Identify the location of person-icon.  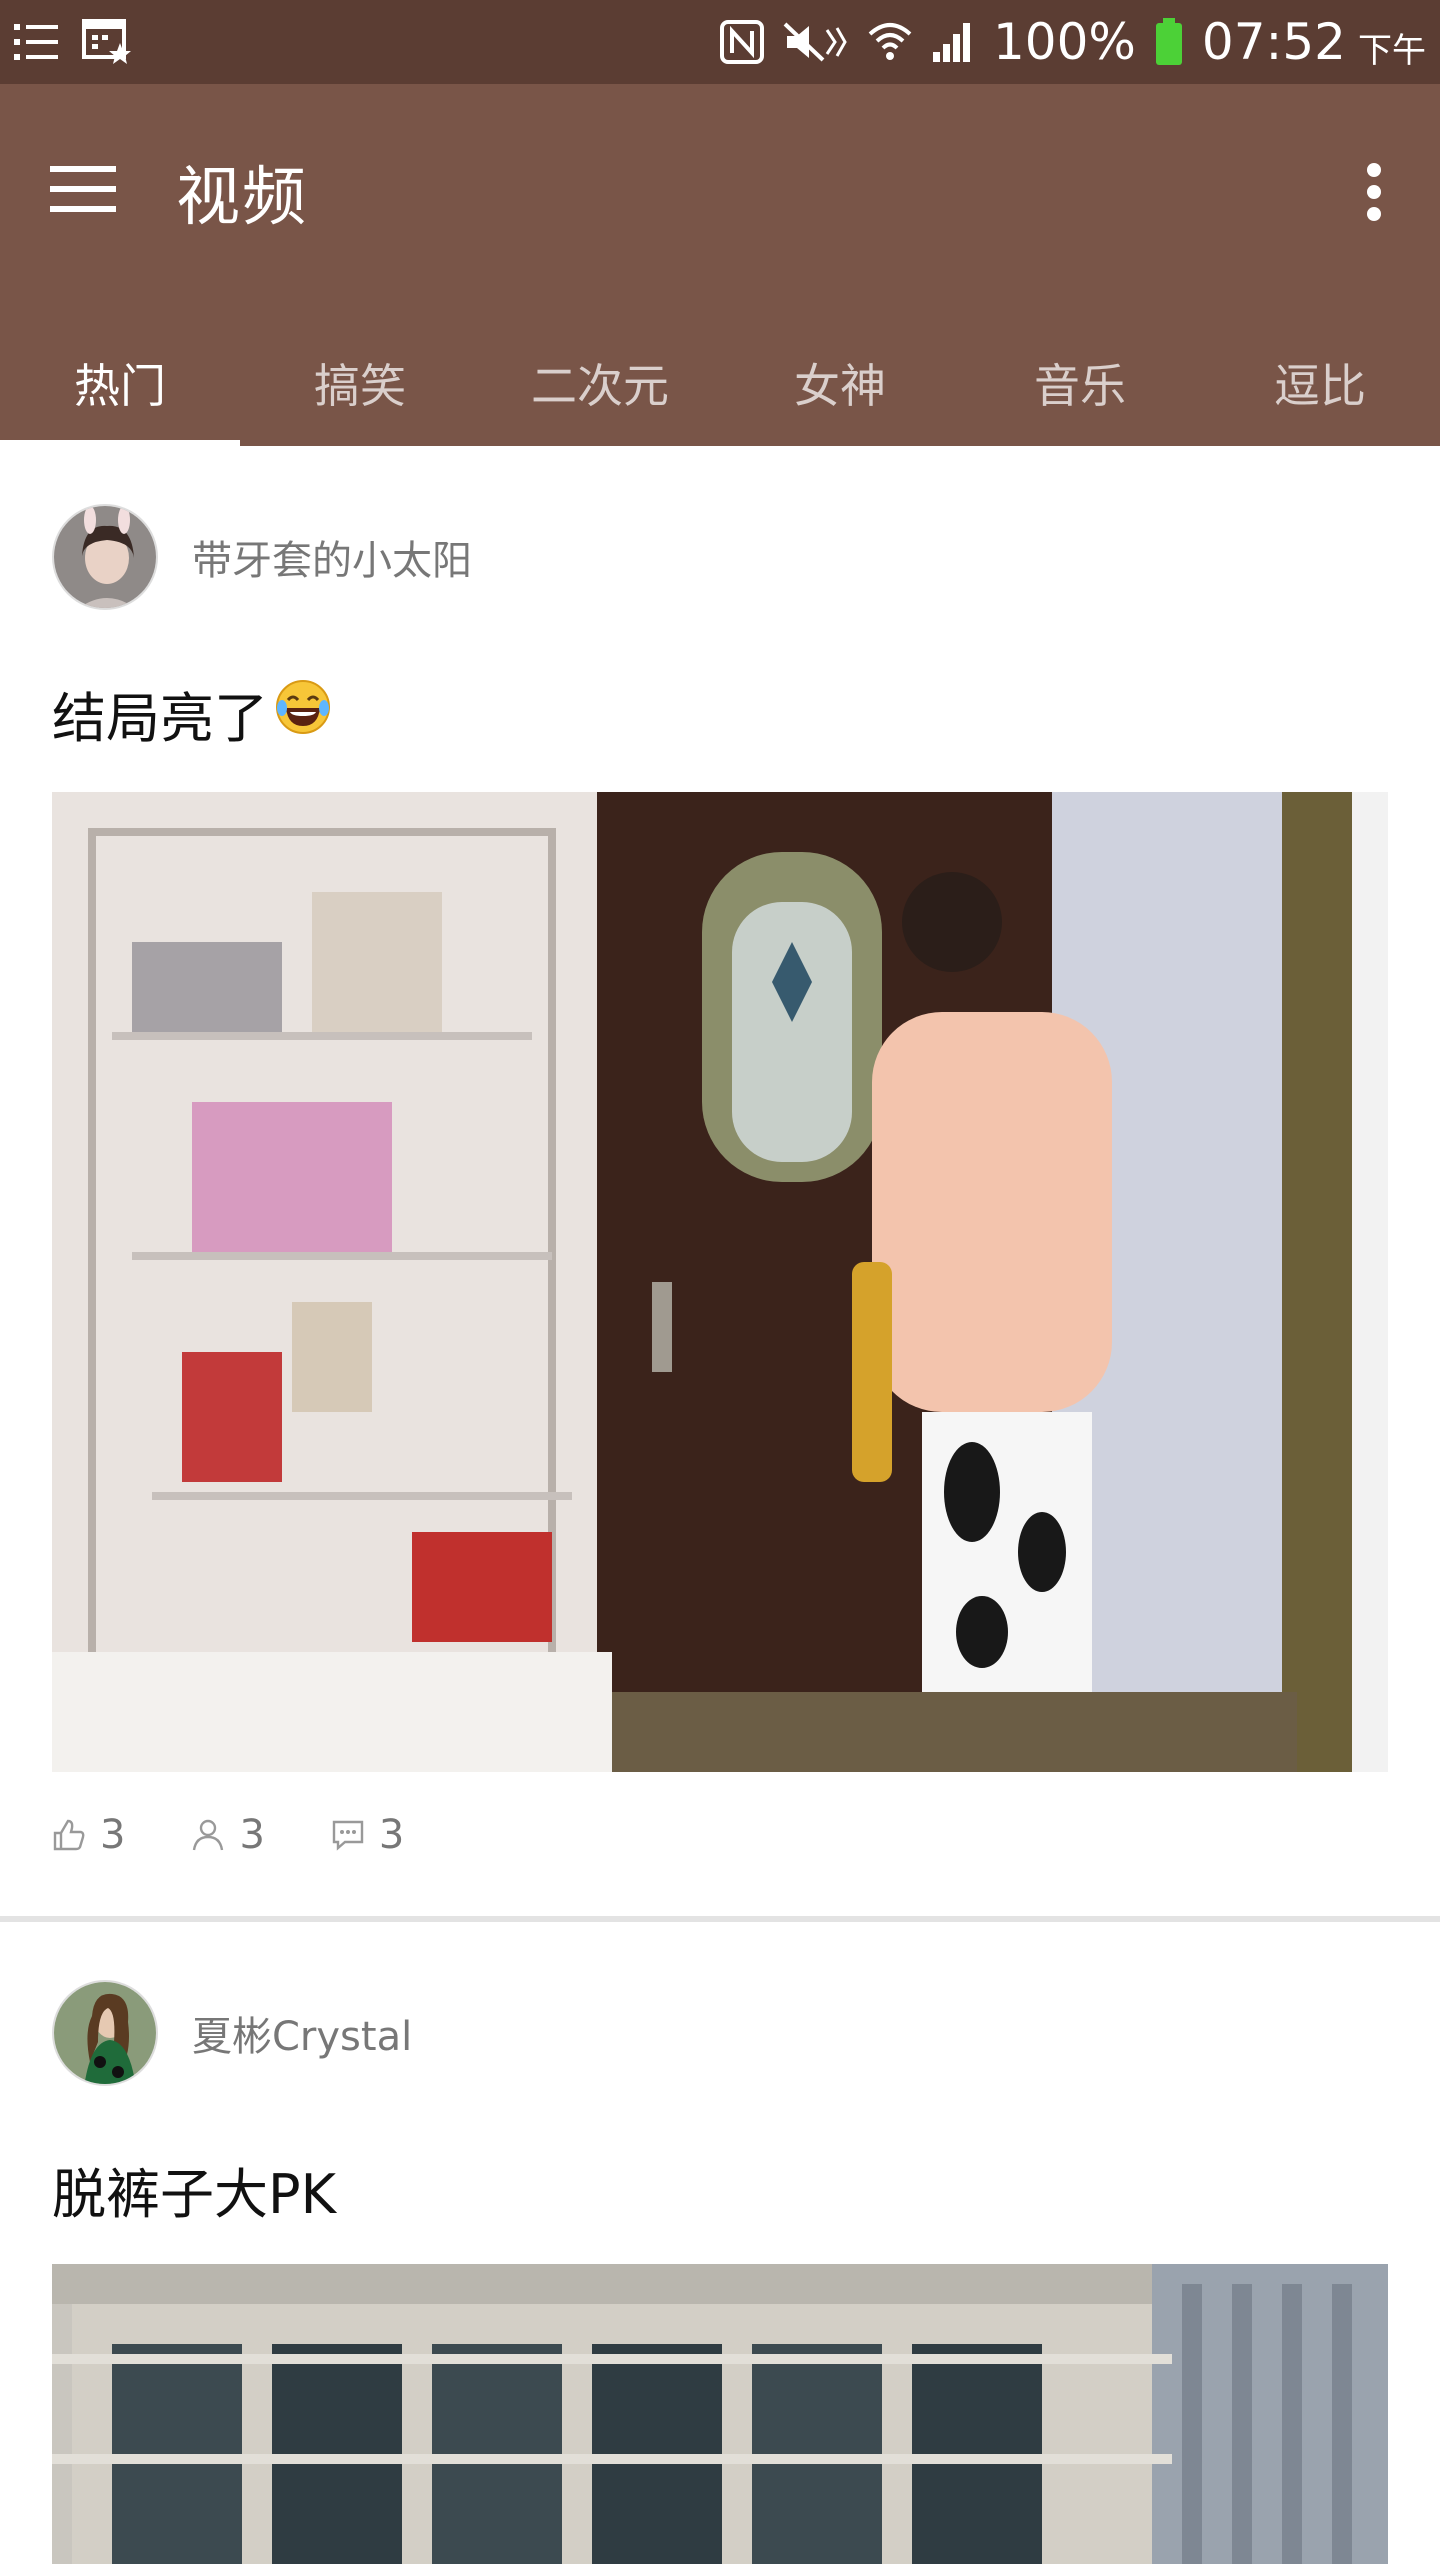
(208, 1835).